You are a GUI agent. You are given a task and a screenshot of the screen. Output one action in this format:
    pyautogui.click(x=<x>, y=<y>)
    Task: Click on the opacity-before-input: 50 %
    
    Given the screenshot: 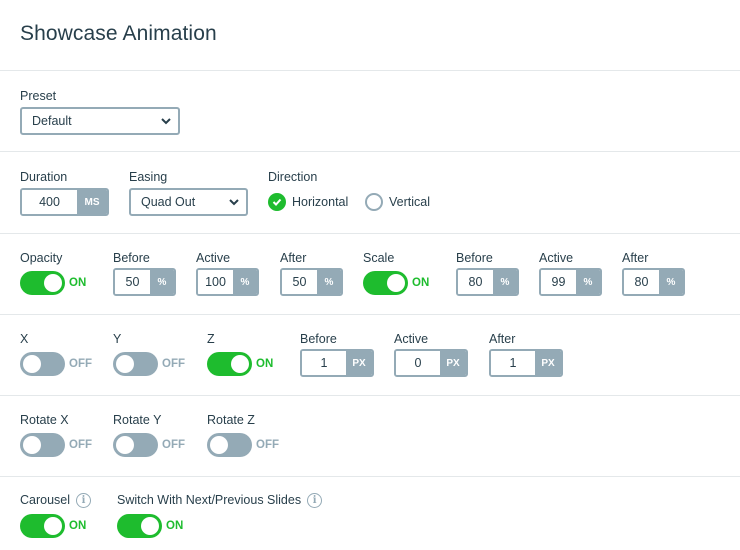 What is the action you would take?
    pyautogui.click(x=144, y=282)
    